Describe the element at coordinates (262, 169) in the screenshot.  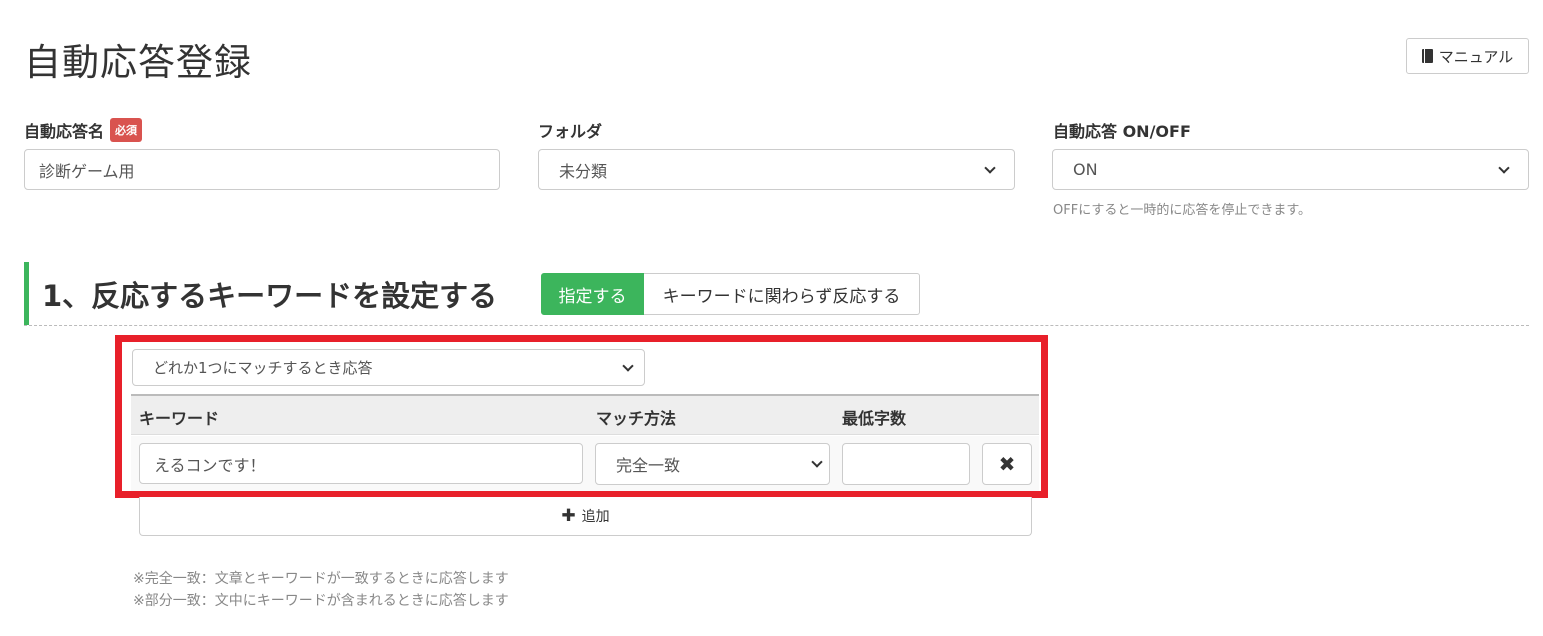
I see `name-input: 診断ゲーム用` at that location.